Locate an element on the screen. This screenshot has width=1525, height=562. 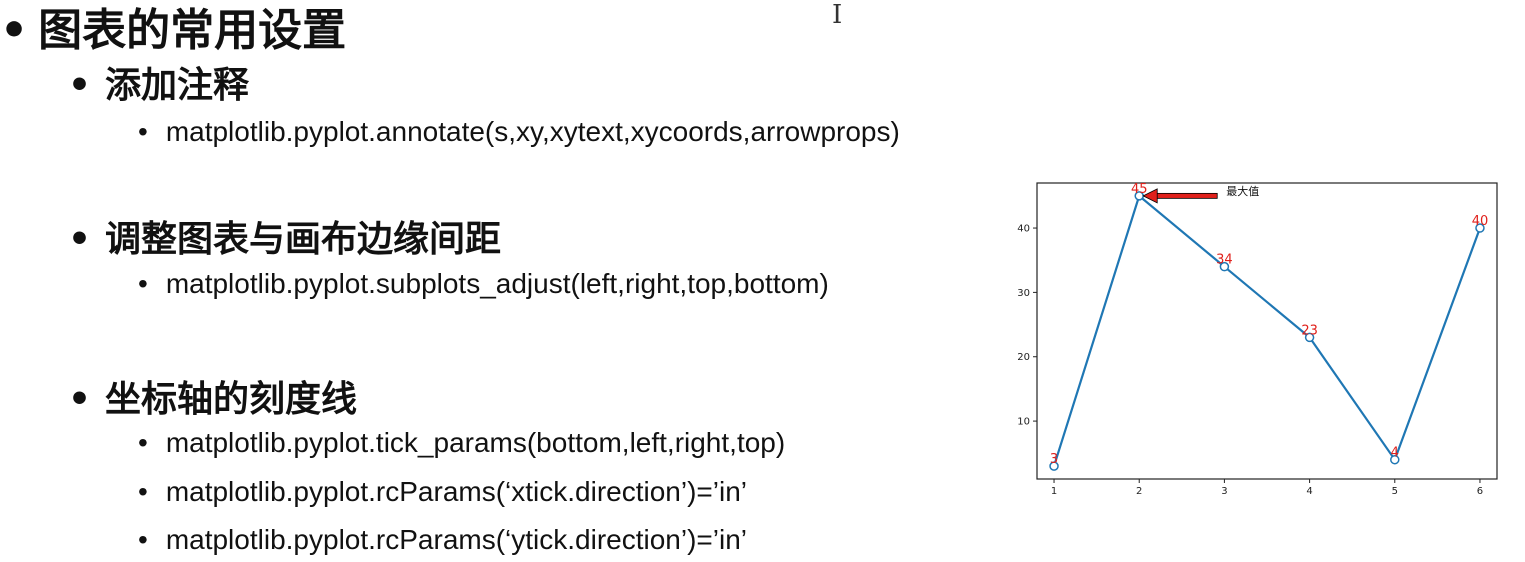
data-label: 23 is located at coordinates (1309, 330).